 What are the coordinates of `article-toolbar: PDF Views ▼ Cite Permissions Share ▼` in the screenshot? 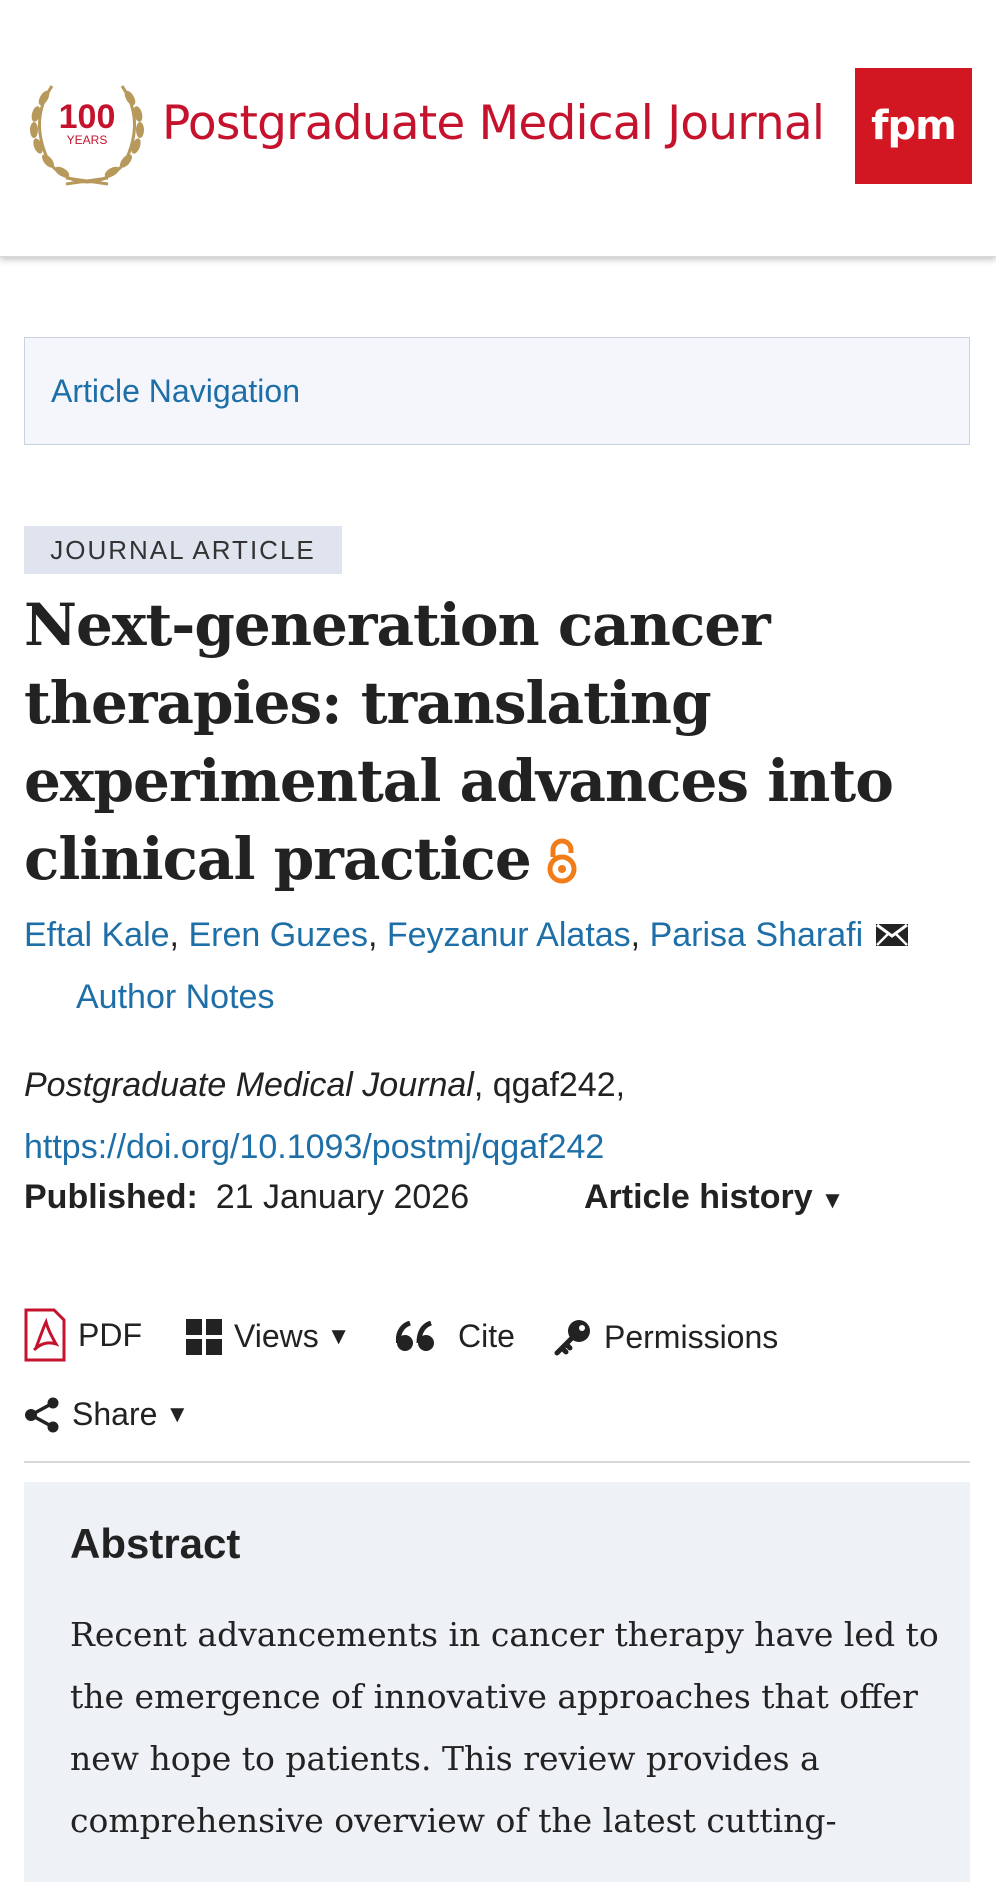 It's located at (497, 1378).